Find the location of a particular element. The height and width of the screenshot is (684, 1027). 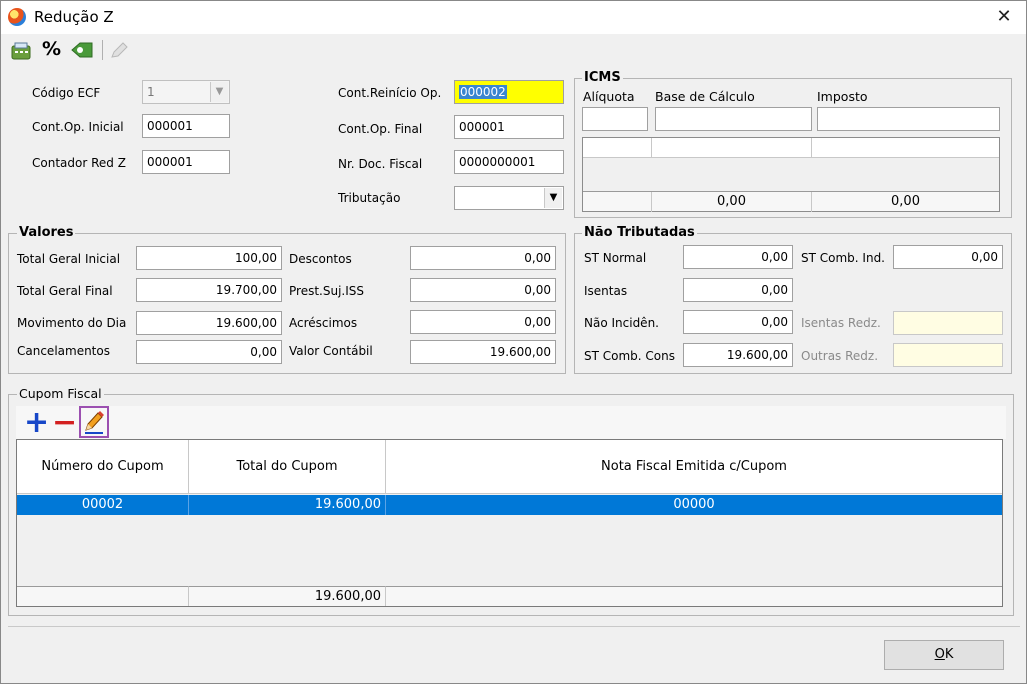

isentas-redz-label: Isentas Redz. is located at coordinates (841, 323).